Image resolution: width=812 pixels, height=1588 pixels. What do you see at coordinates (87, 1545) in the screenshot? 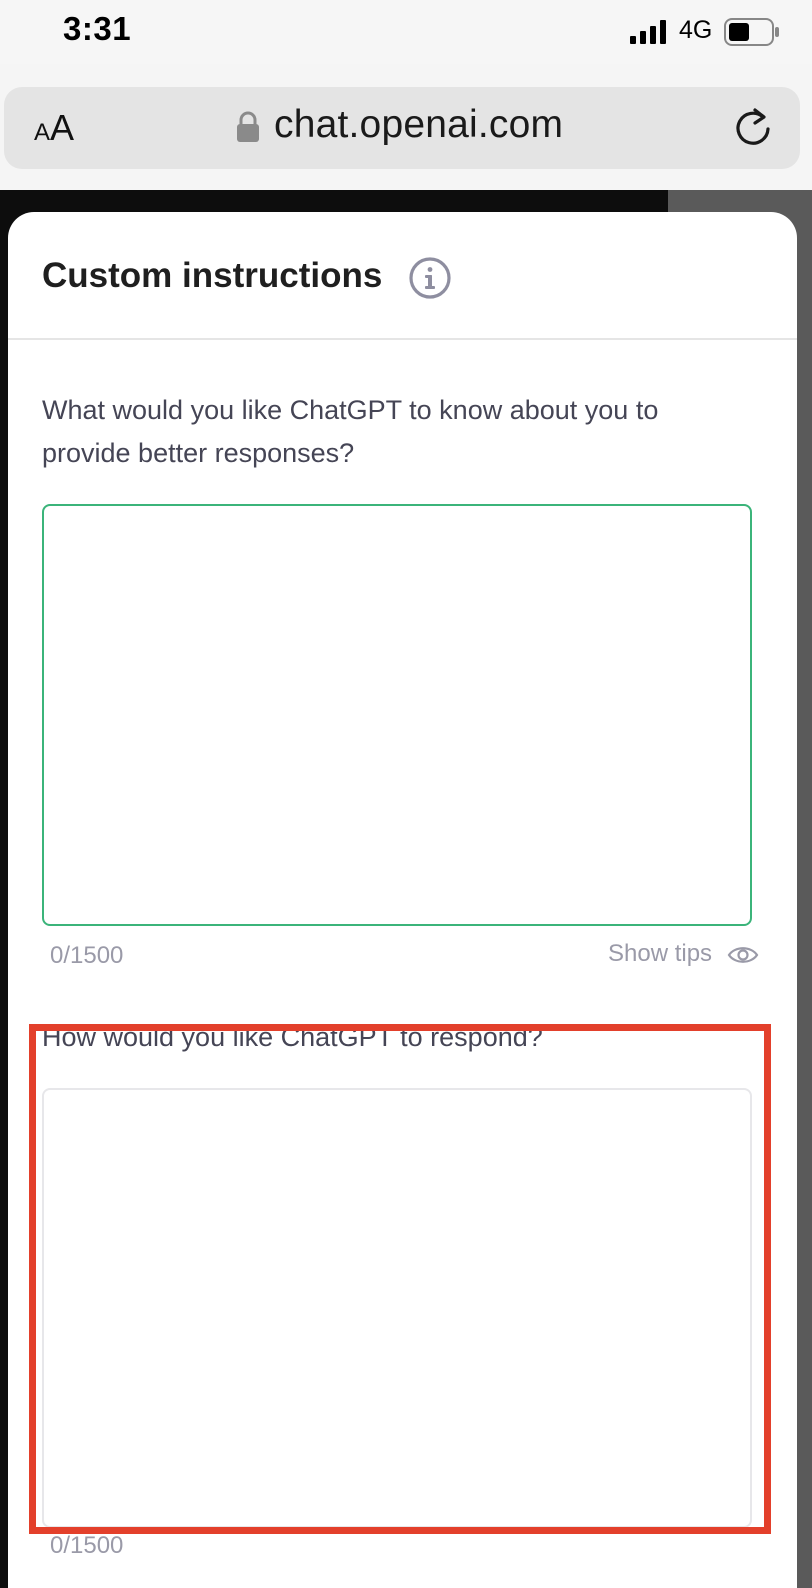
I see `response-style-char-counter: 0/1500` at bounding box center [87, 1545].